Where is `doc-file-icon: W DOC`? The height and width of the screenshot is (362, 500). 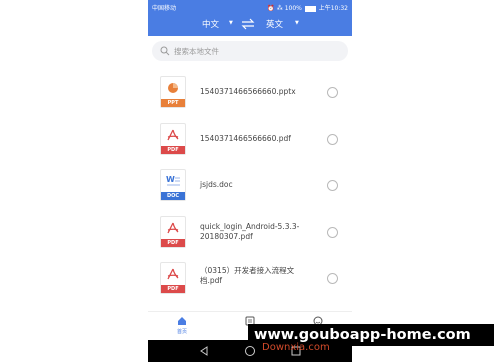
doc-file-icon: W DOC is located at coordinates (173, 185).